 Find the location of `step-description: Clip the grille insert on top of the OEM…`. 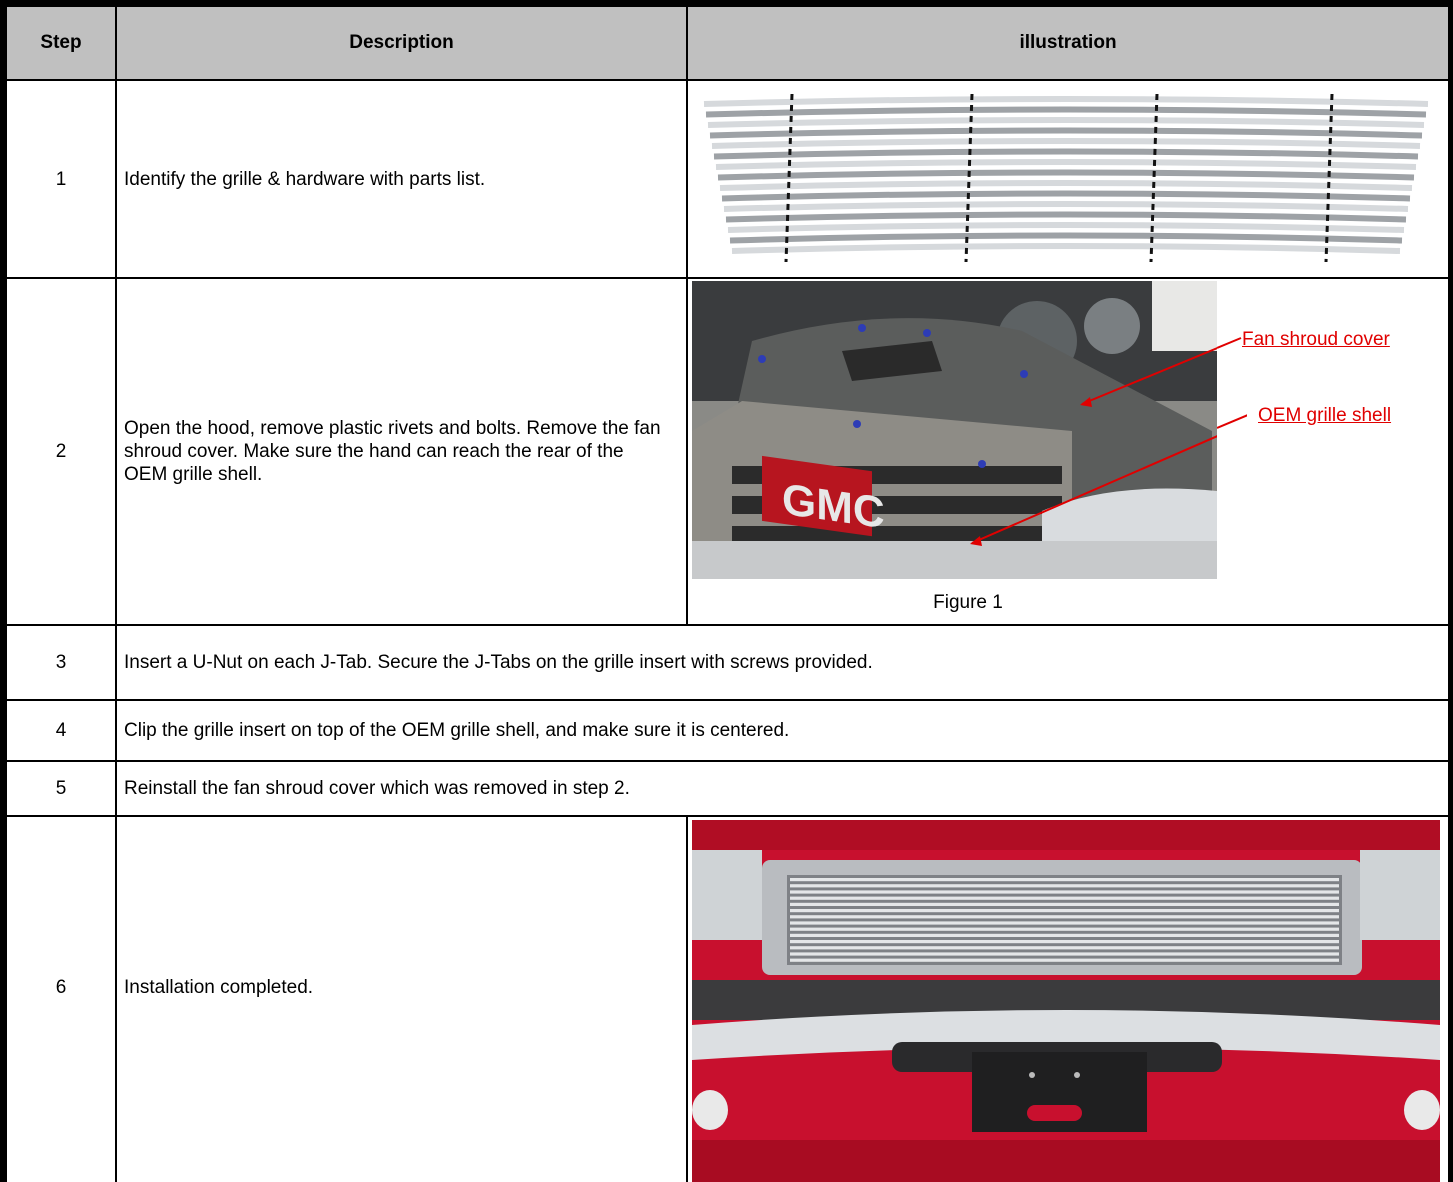

step-description: Clip the grille insert on top of the OEM… is located at coordinates (457, 730).